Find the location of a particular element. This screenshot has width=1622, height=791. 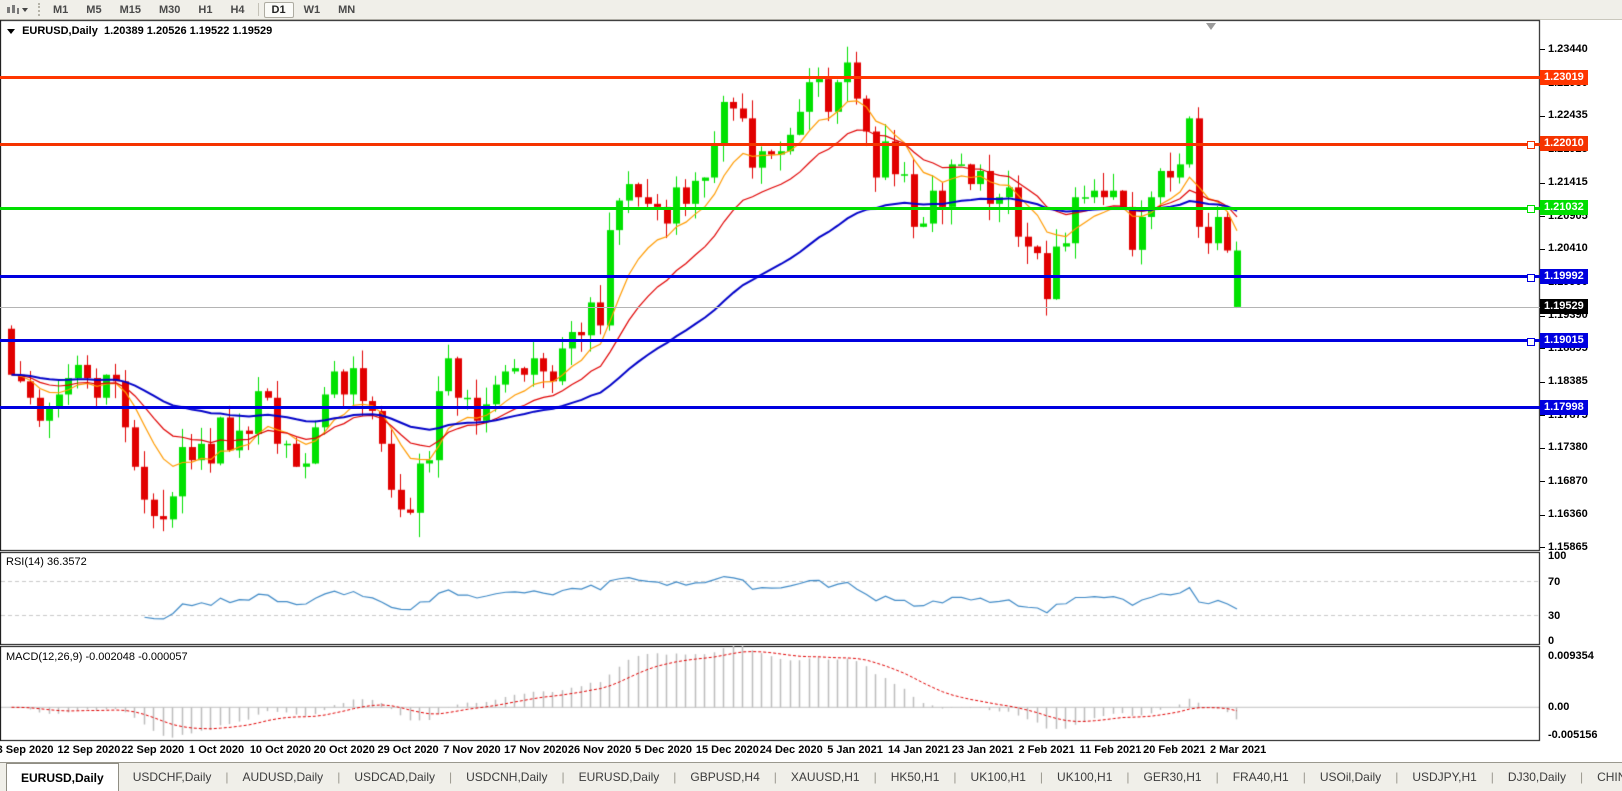

time-axis-label: 20 Feb 2021 is located at coordinates (1174, 750).